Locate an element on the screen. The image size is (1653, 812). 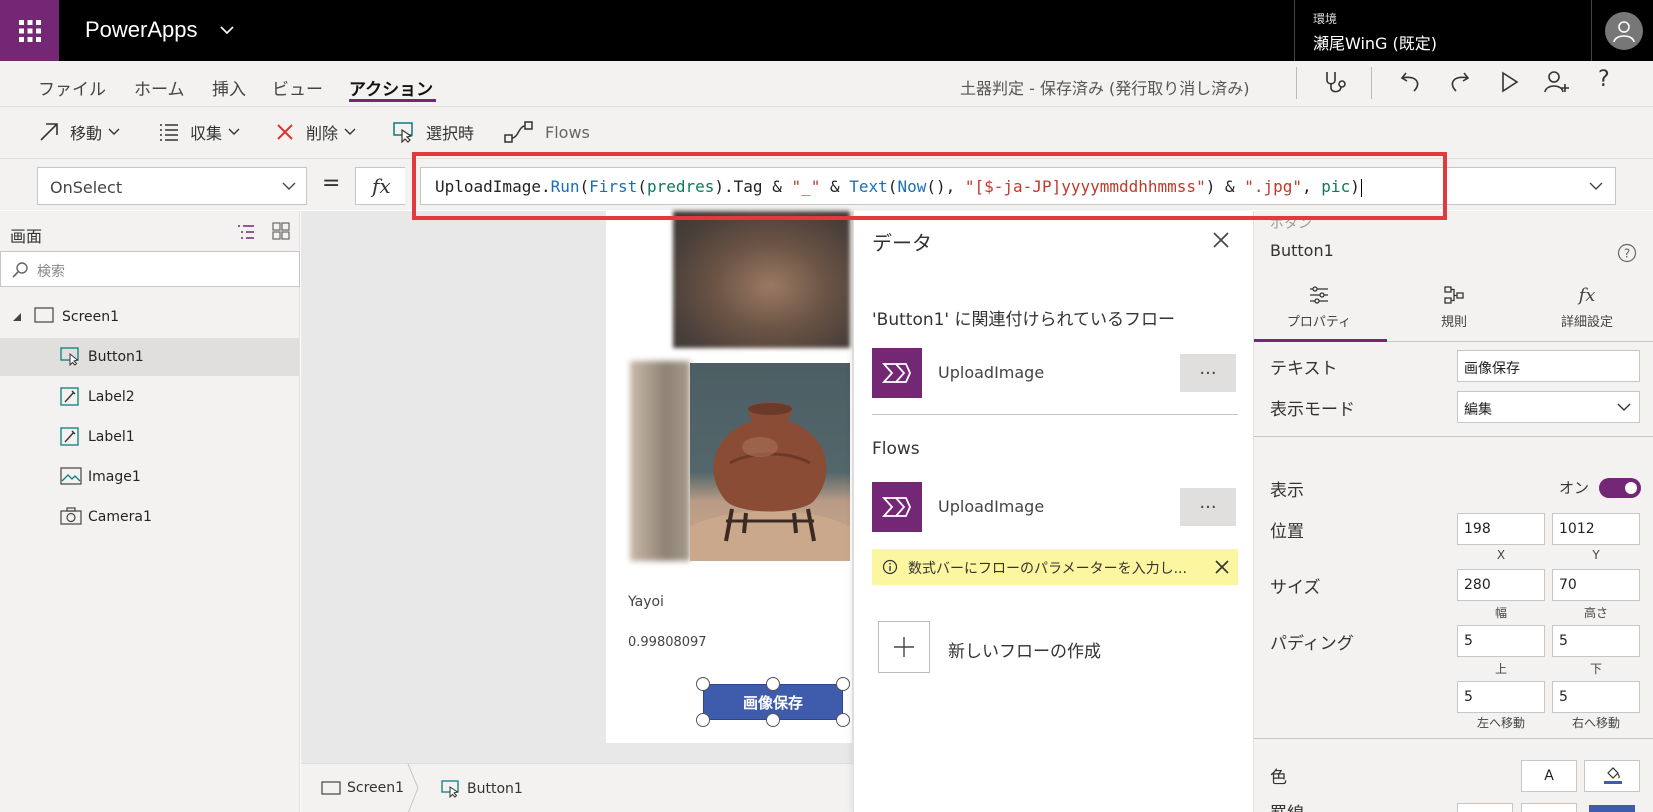
tree-item-button1: Button1 is located at coordinates (150, 357).